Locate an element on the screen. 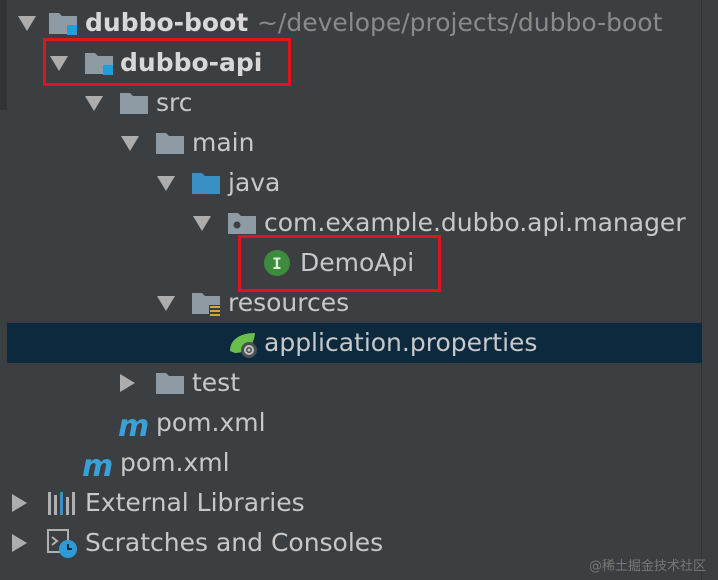 The image size is (718, 580). tree-row-src: src is located at coordinates (351, 103).